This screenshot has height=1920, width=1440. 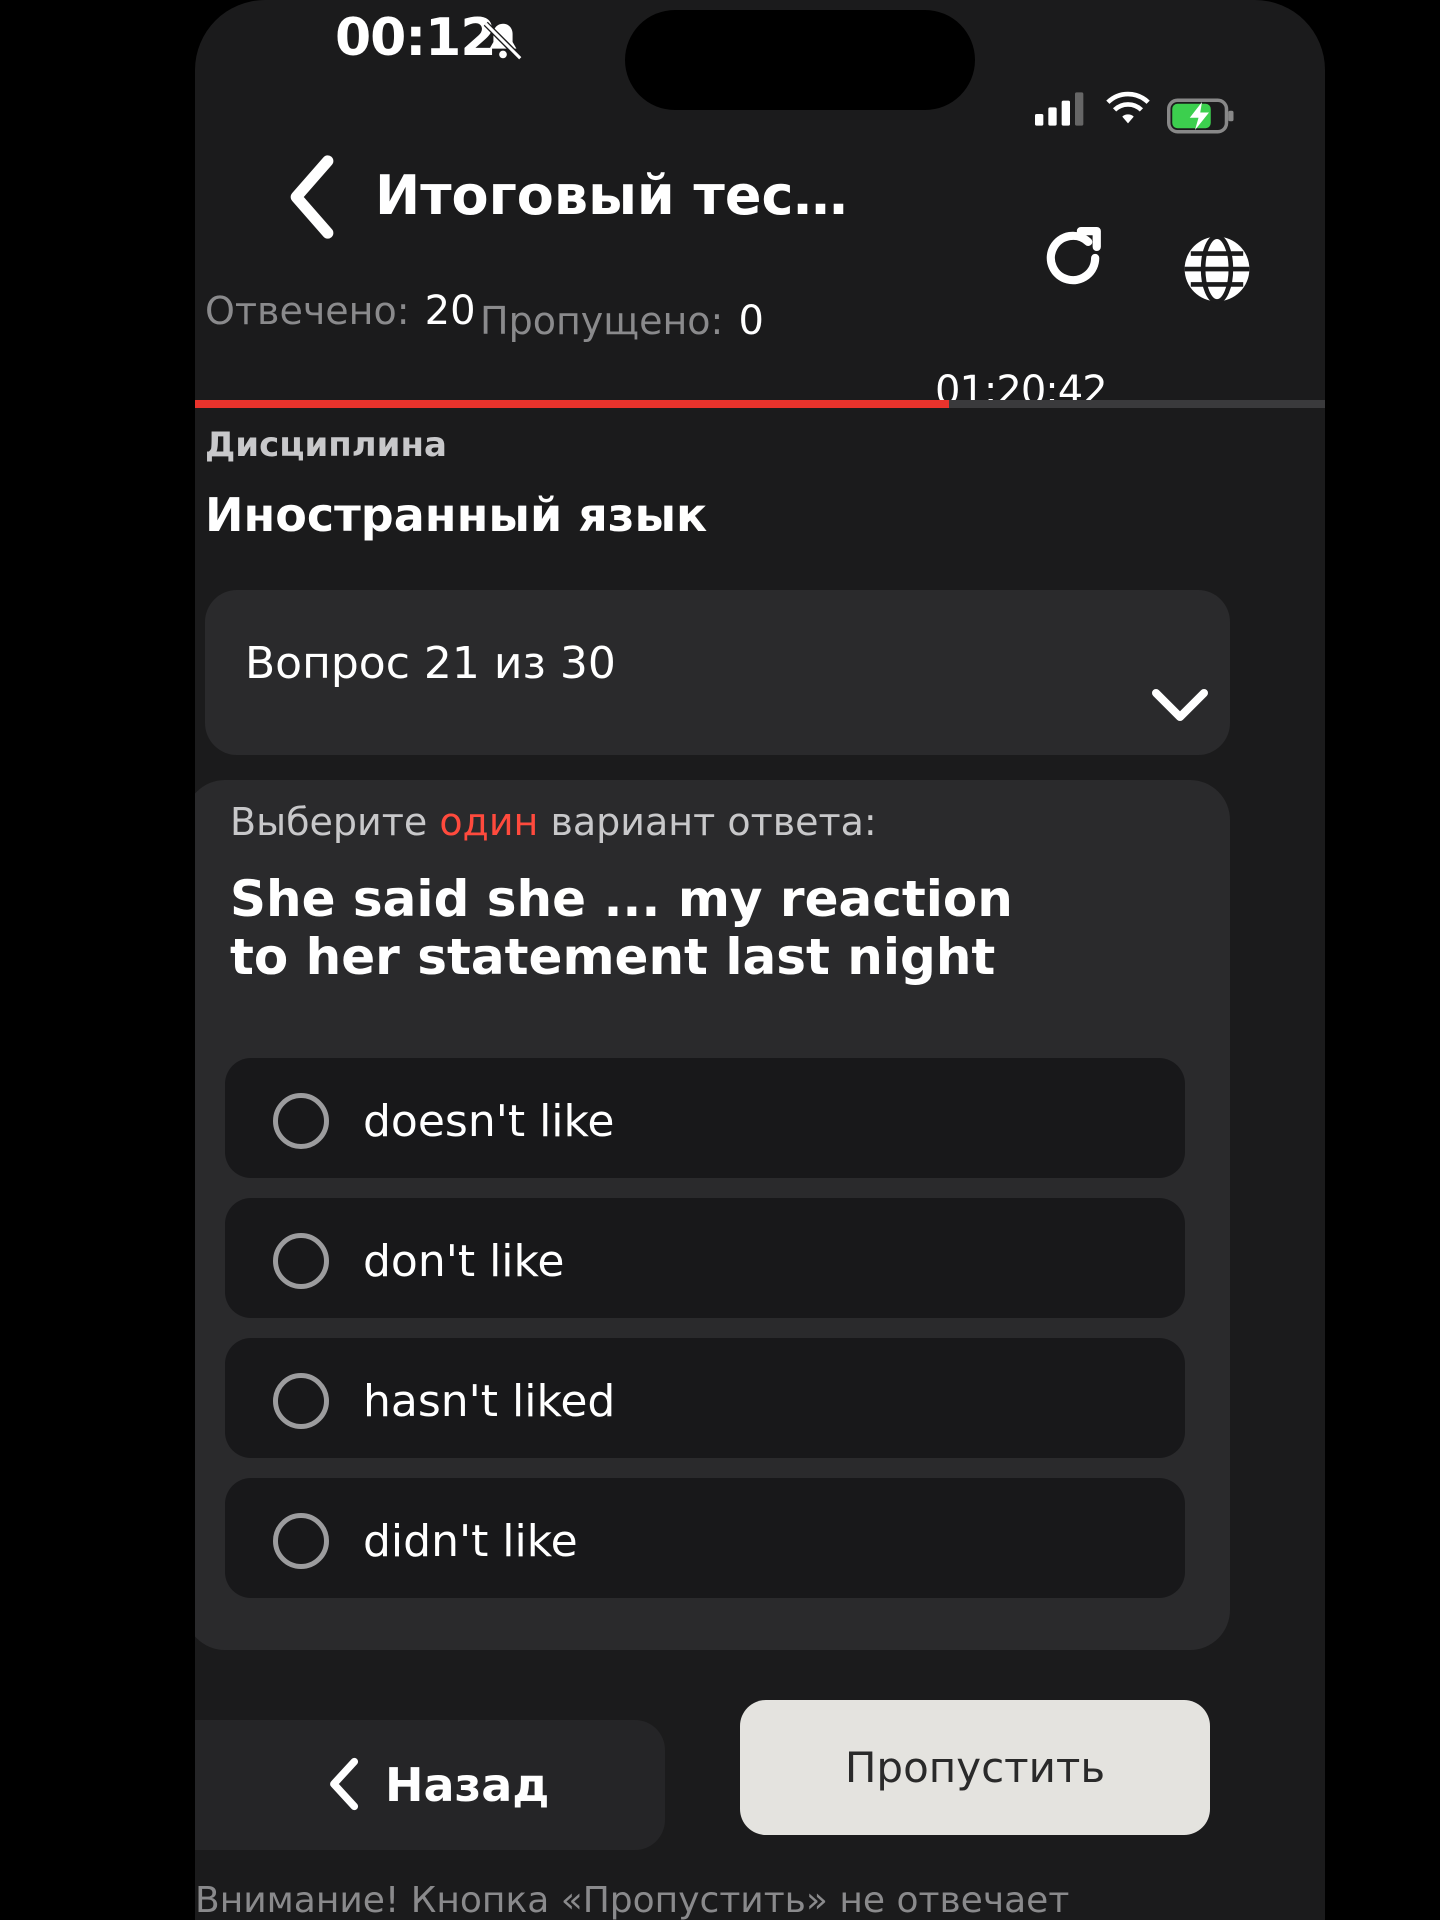 What do you see at coordinates (470, 1541) in the screenshot?
I see `answer-option-label: didn't like` at bounding box center [470, 1541].